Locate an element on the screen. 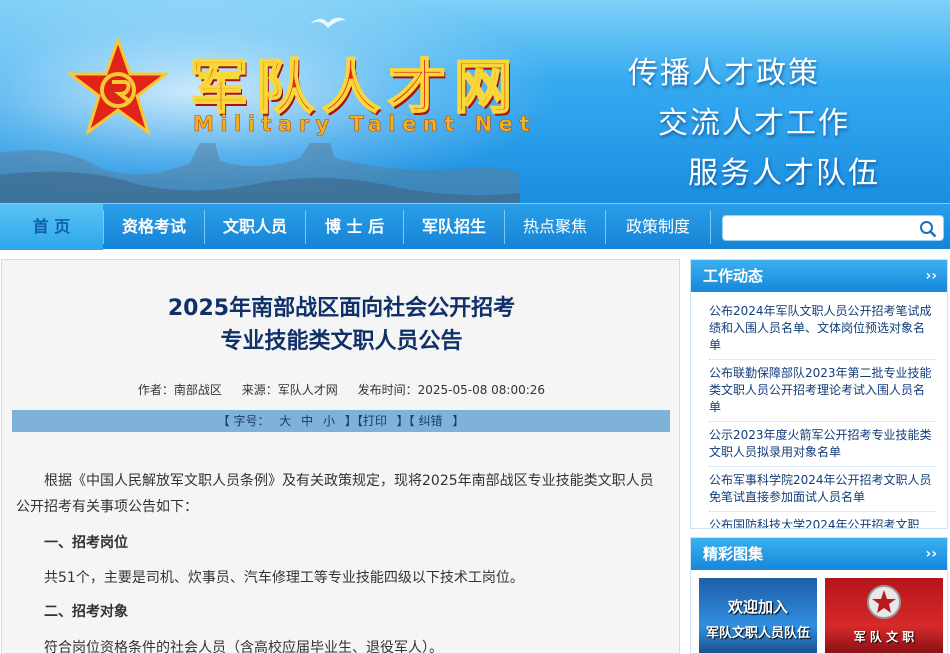  search-icon is located at coordinates (928, 229).